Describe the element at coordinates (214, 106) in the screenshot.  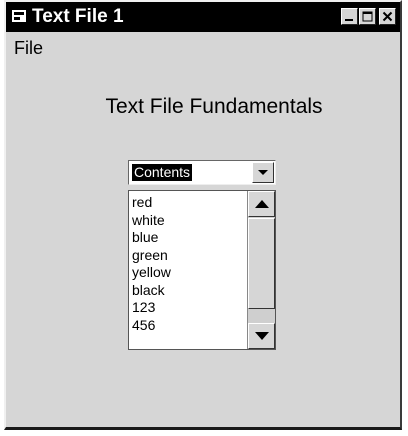
I see `page-heading: Text File Fundamentals` at that location.